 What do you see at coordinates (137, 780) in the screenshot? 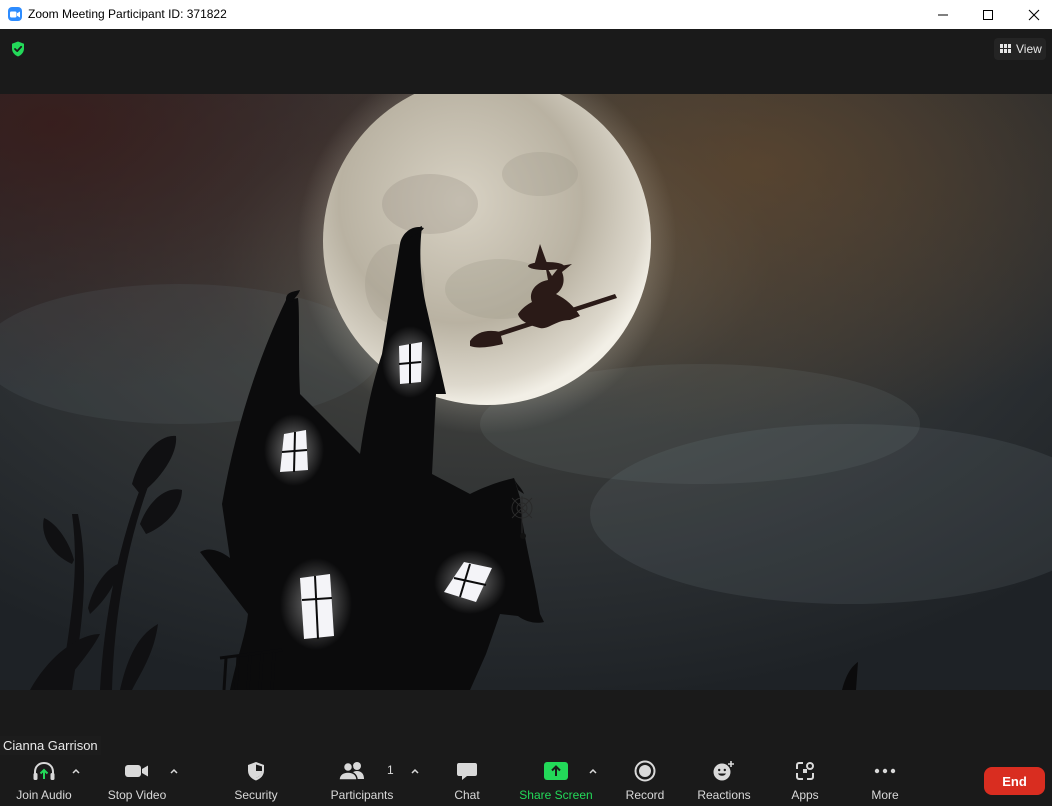
I see `stop-video-button: Stop Video` at bounding box center [137, 780].